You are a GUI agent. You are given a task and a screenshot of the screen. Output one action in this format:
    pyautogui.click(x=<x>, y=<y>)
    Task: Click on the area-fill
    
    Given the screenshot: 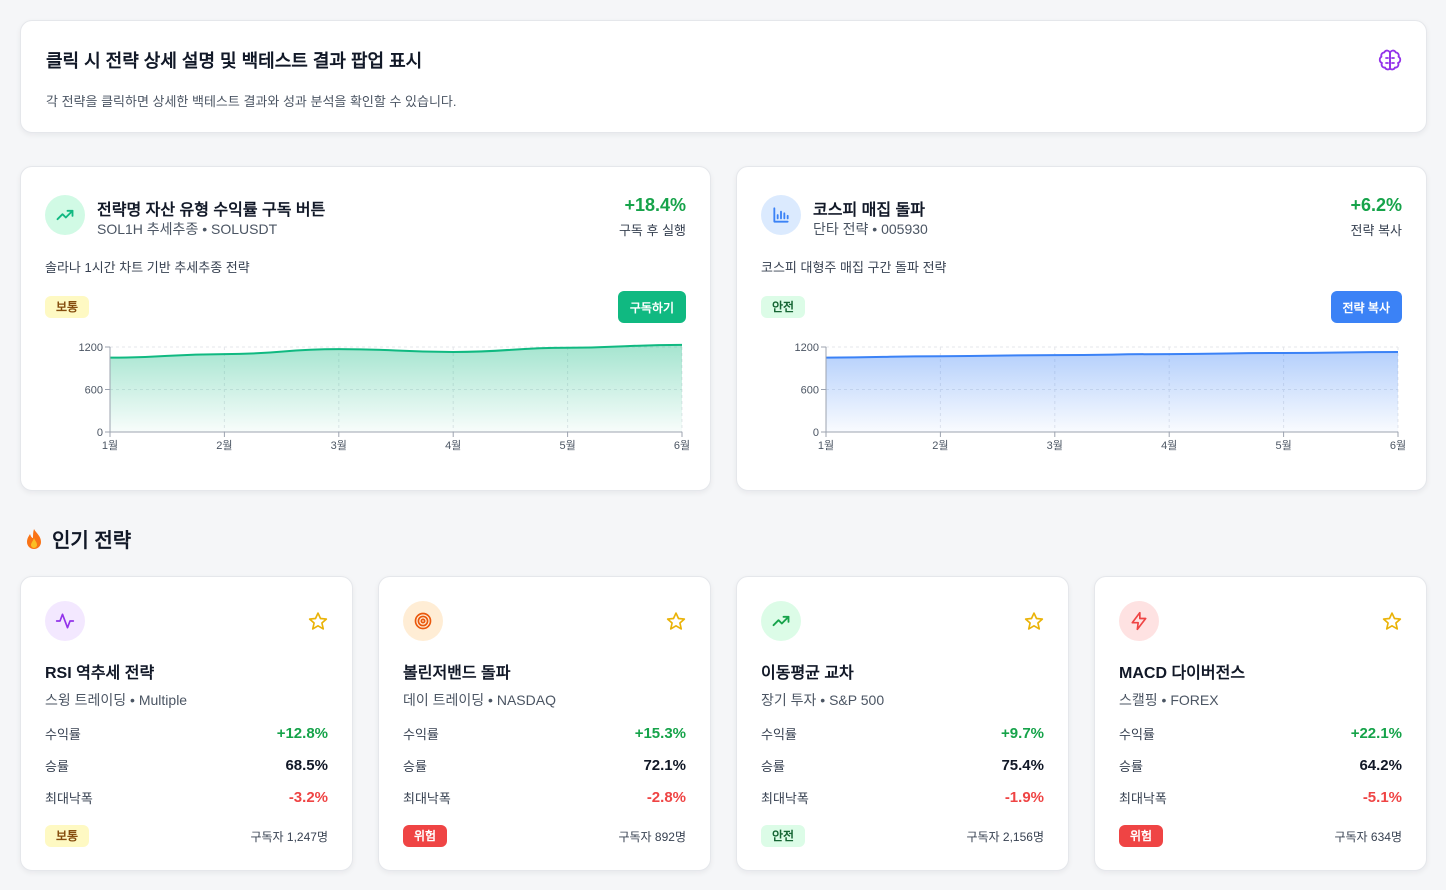 What is the action you would take?
    pyautogui.click(x=1112, y=391)
    